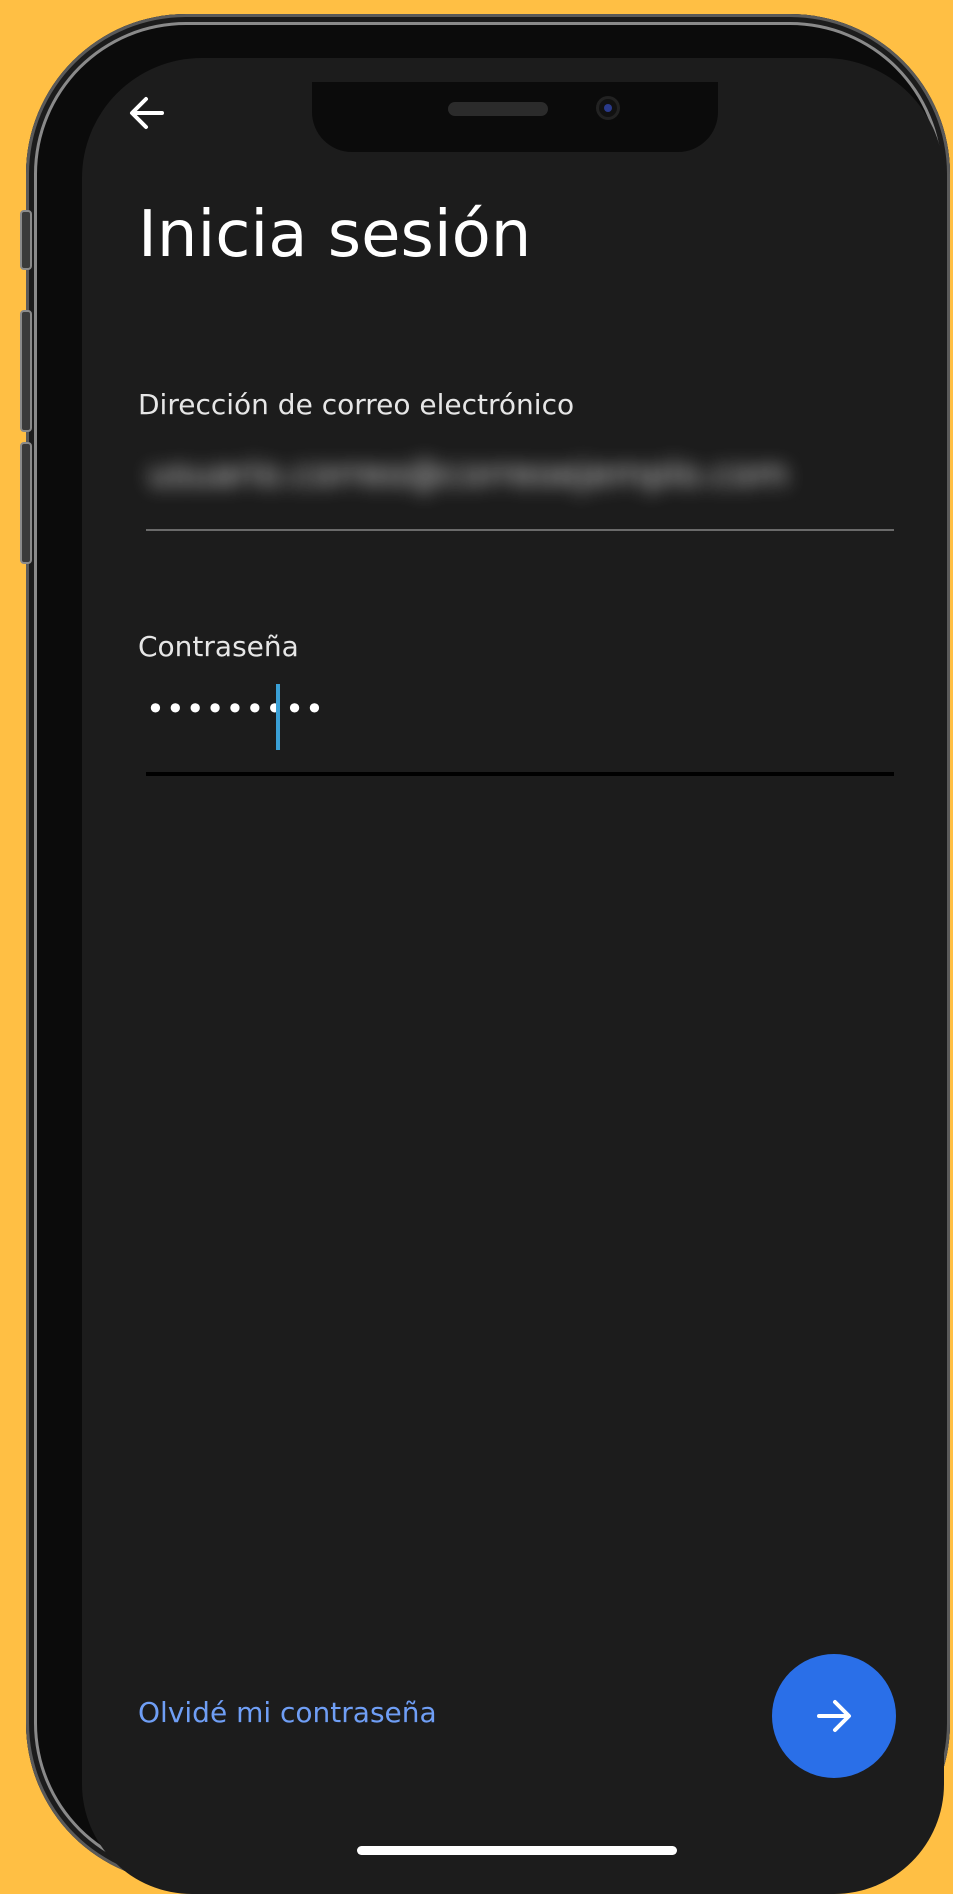 This screenshot has height=1894, width=953. Describe the element at coordinates (498, 109) in the screenshot. I see `earpiece-speaker` at that location.